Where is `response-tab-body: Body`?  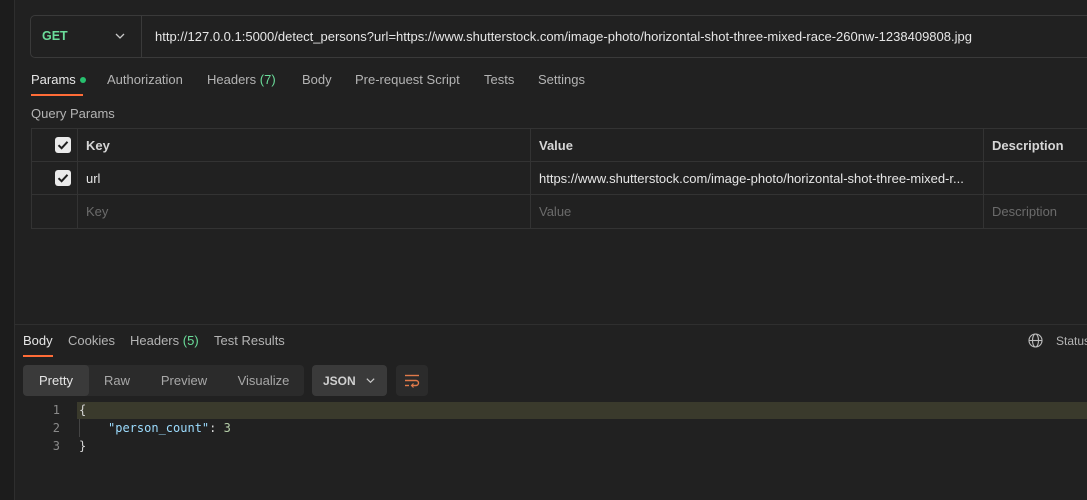 response-tab-body: Body is located at coordinates (38, 340).